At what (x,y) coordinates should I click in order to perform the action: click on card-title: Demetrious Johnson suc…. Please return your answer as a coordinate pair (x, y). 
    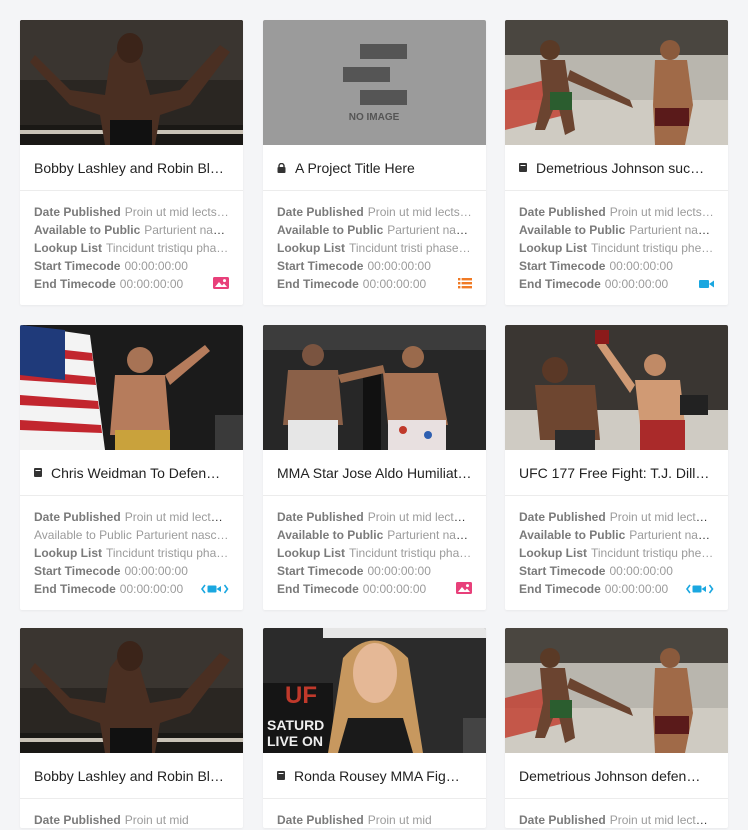
    Looking at the image, I should click on (620, 168).